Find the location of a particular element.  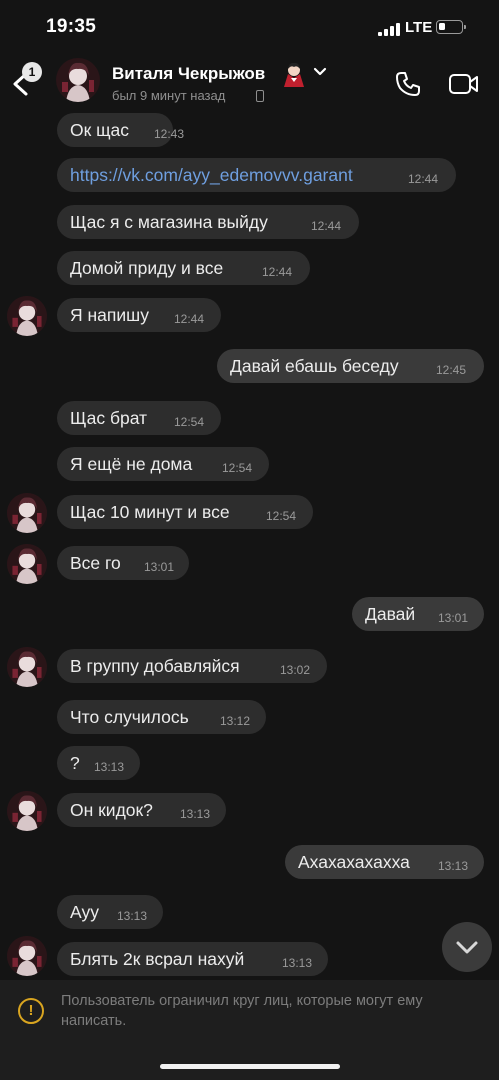

video-call-button is located at coordinates (464, 84).